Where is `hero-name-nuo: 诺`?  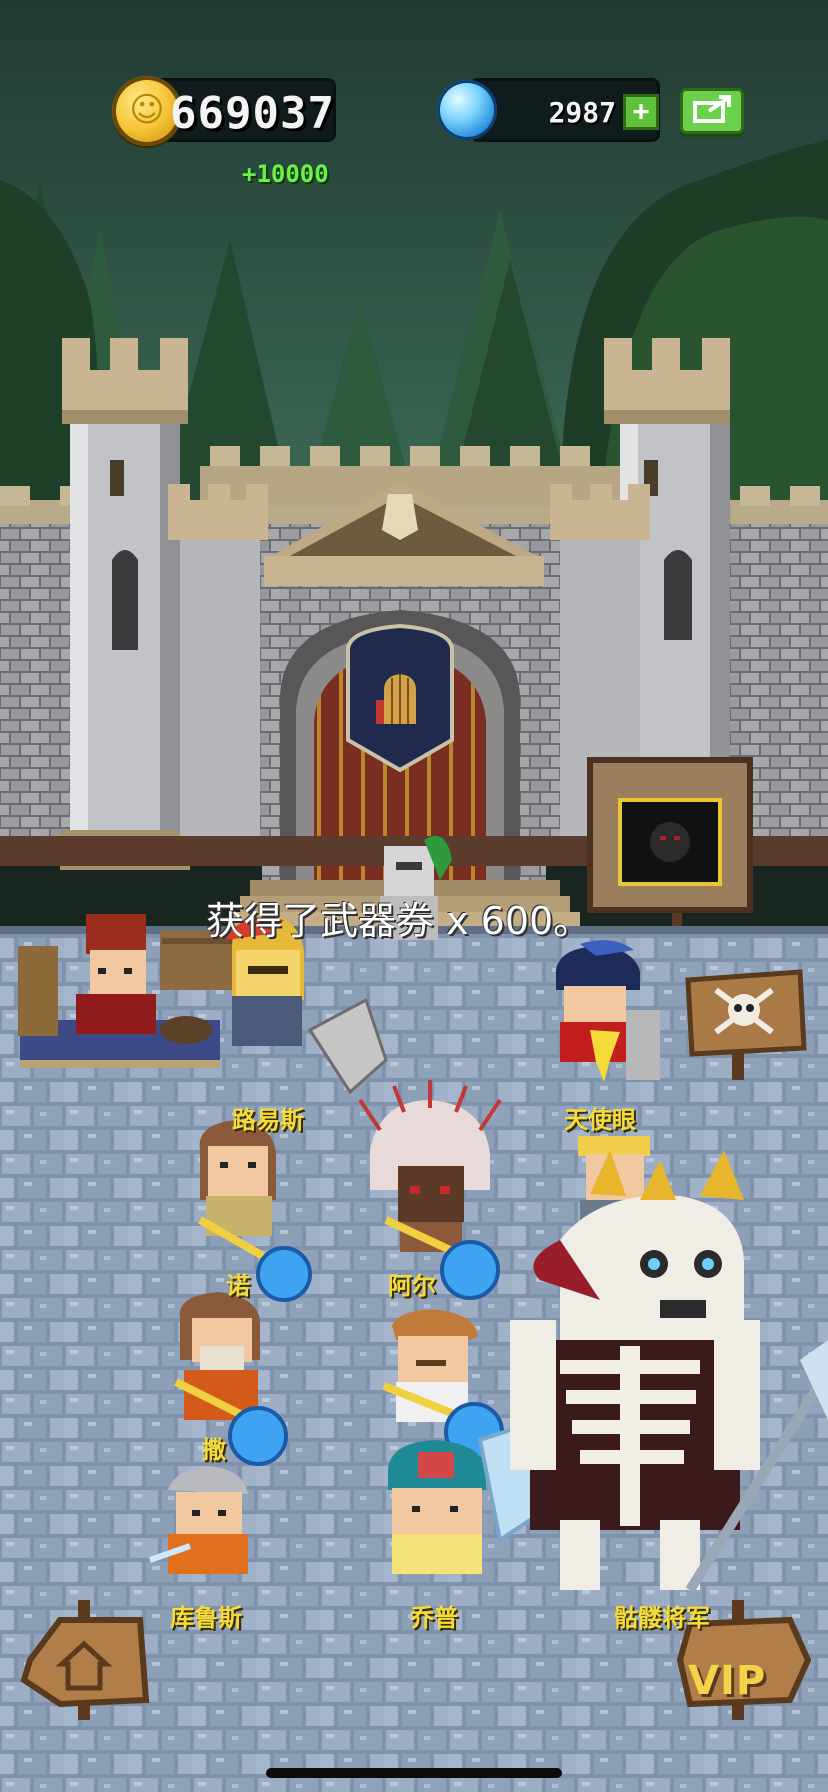 hero-name-nuo: 诺 is located at coordinates (238, 1283).